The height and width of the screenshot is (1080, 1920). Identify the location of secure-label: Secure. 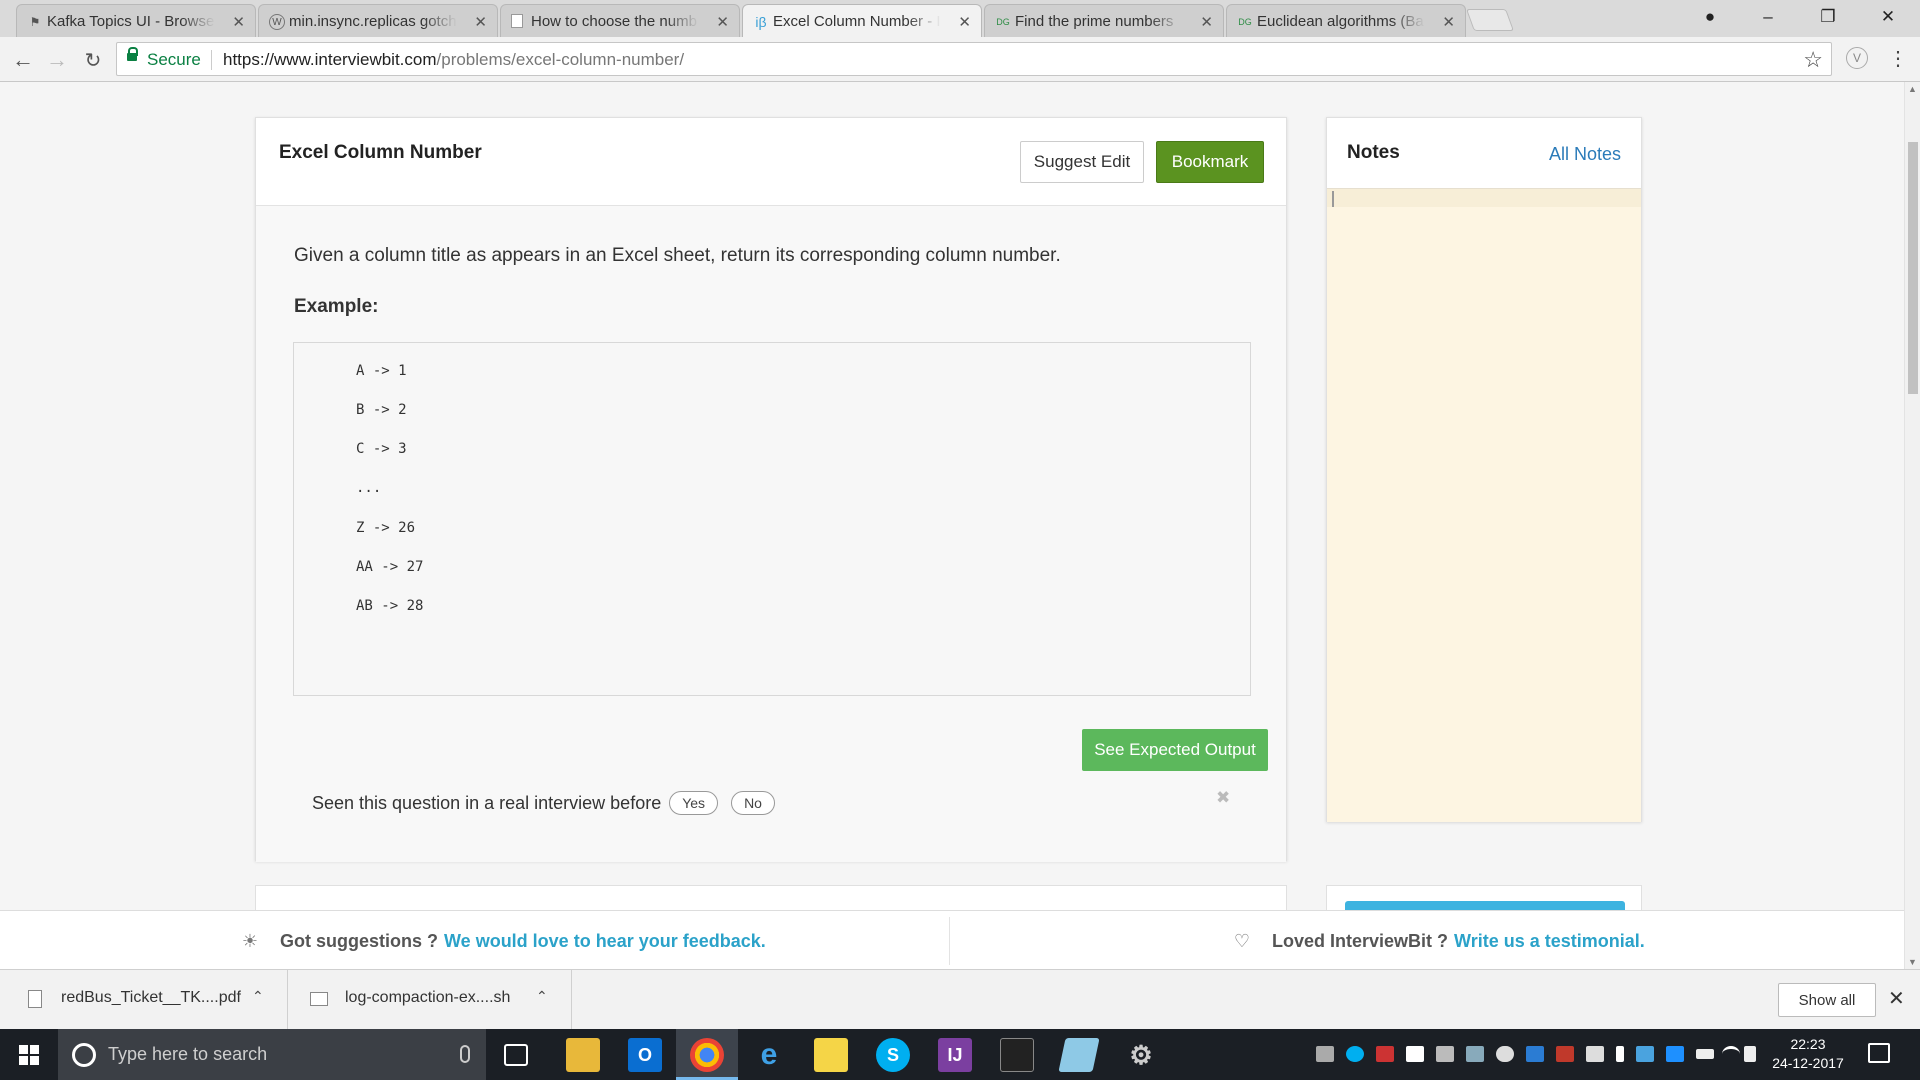
(174, 59).